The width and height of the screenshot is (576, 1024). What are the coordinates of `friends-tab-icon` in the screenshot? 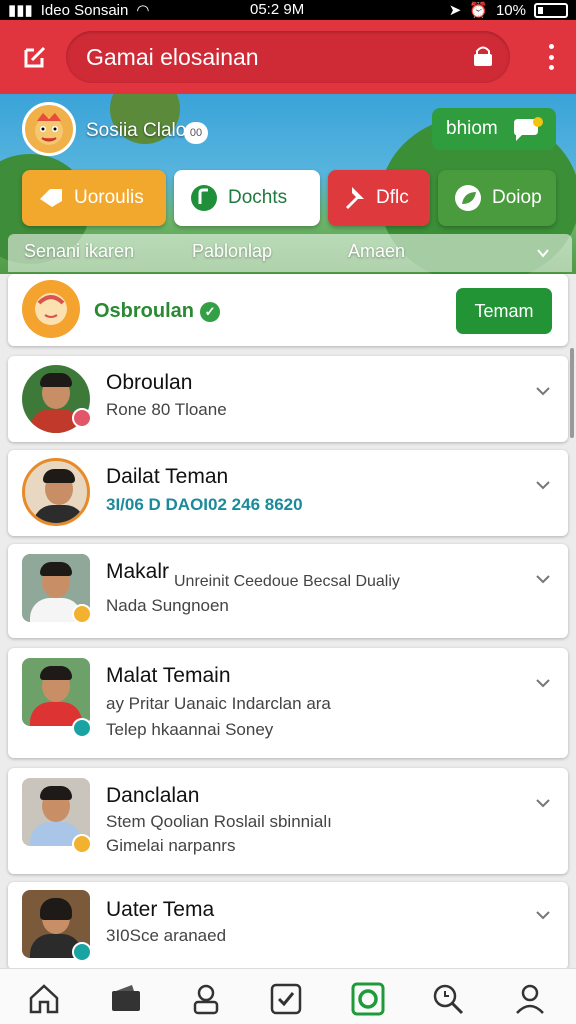 It's located at (368, 999).